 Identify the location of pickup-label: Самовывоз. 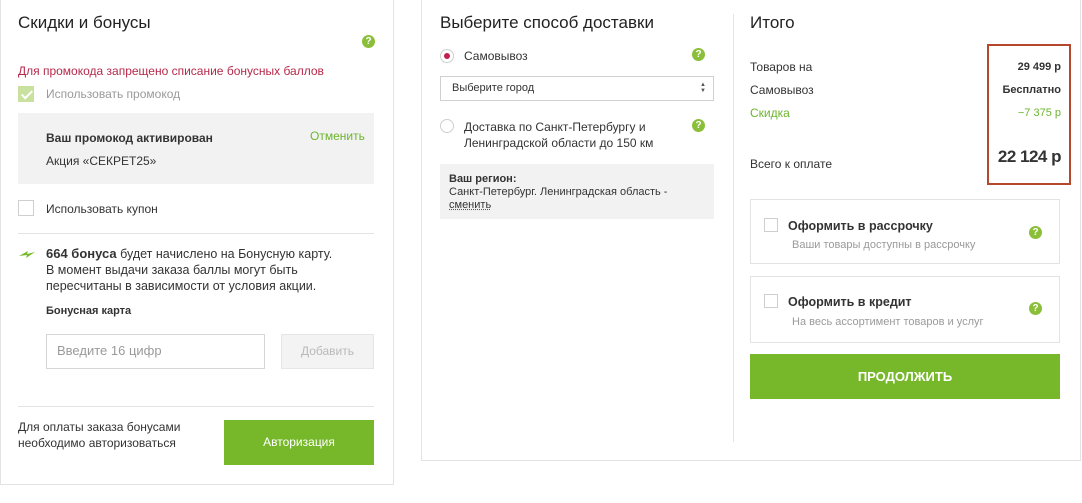
(496, 56).